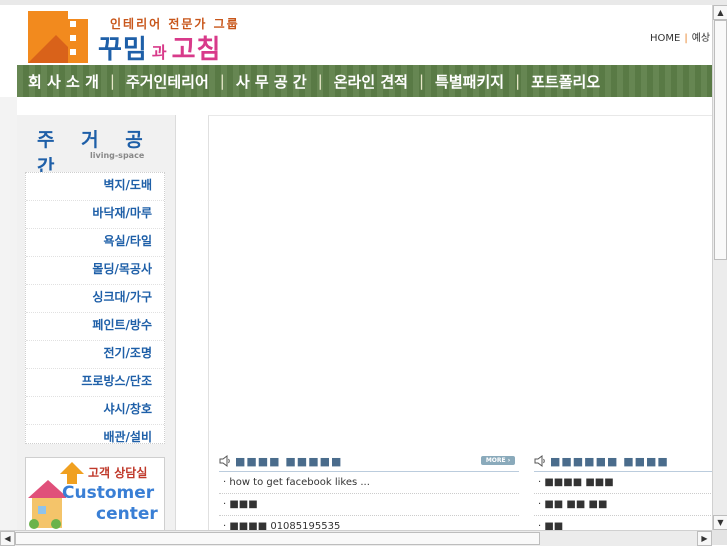 The image size is (727, 546). I want to click on sidebar-item-molding: 몰딩/목공사, so click(95, 271).